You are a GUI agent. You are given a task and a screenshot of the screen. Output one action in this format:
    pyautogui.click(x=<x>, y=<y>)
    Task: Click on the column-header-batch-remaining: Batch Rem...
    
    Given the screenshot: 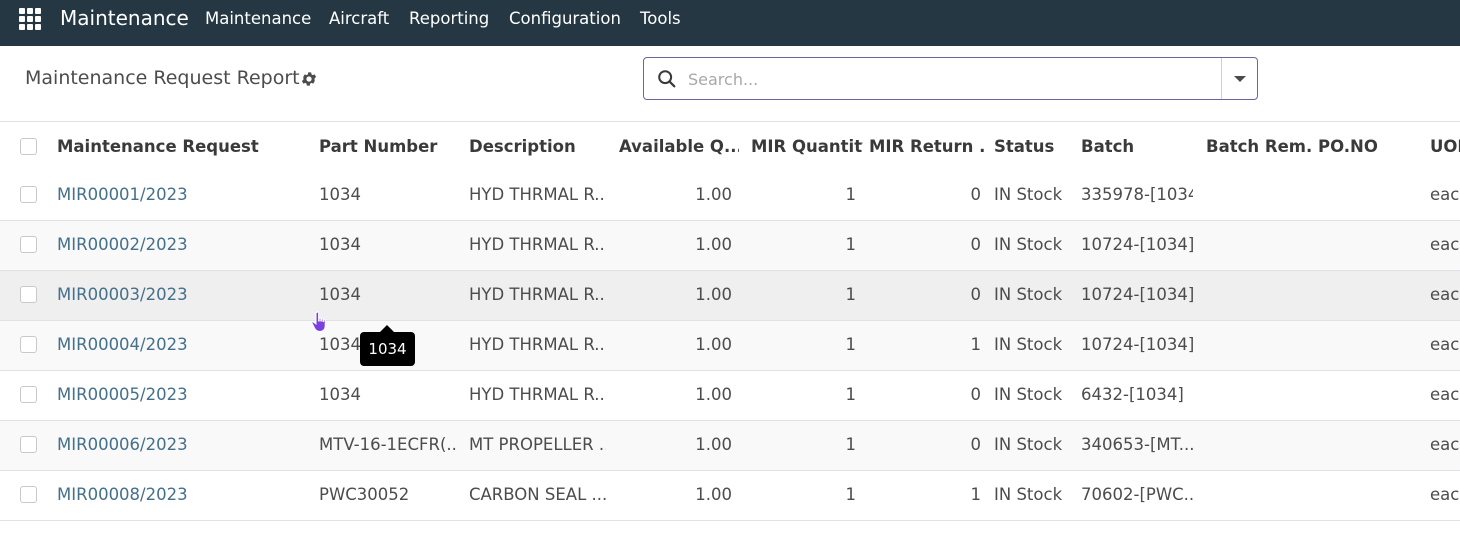 What is the action you would take?
    pyautogui.click(x=1258, y=146)
    